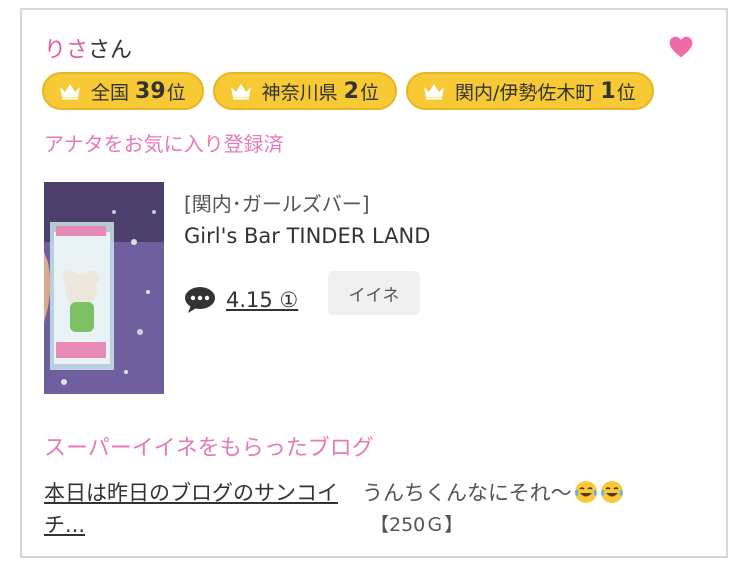 The image size is (750, 570). I want to click on shop-thumbnail, so click(104, 288).